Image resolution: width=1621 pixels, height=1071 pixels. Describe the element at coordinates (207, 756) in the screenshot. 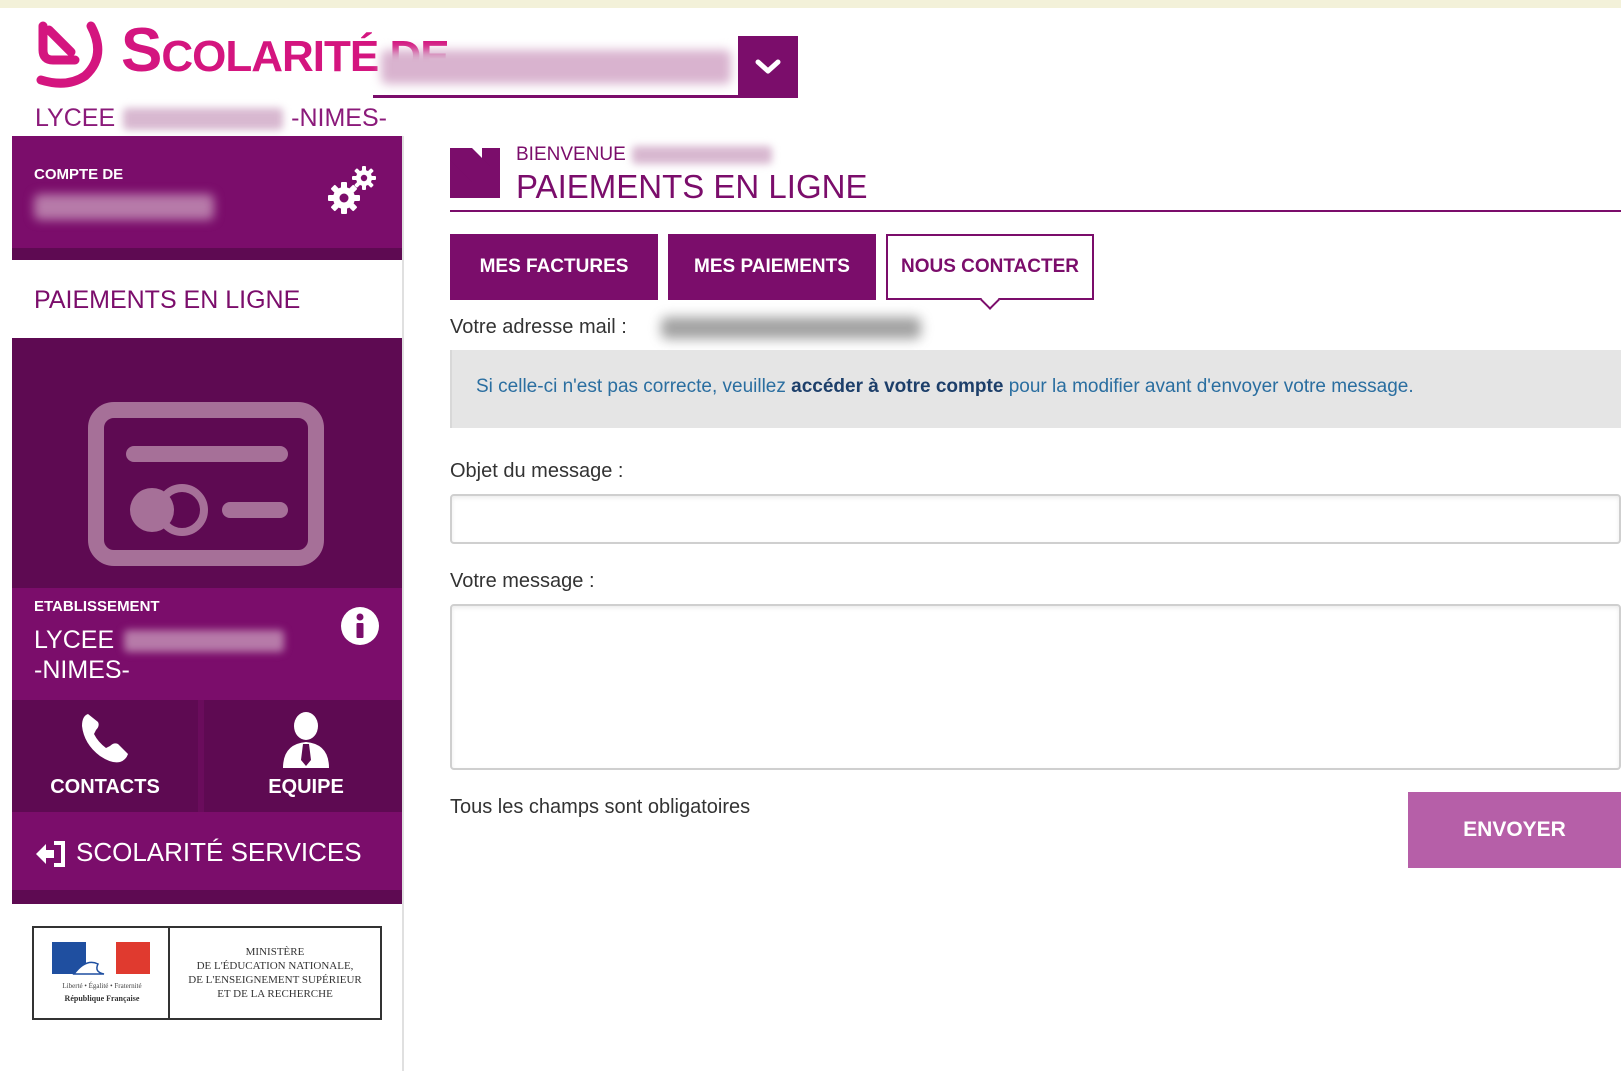

I see `quick-links: CONTACTS EQUIPE` at that location.